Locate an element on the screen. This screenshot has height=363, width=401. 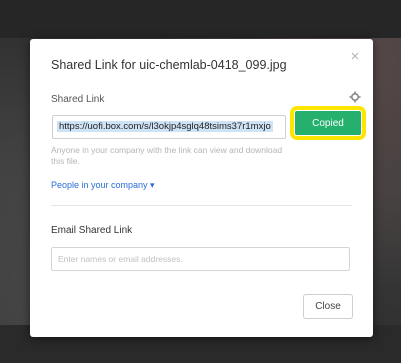
dialog-title: Shared Link for uic-chemlab-0418_099.jpg is located at coordinates (169, 65).